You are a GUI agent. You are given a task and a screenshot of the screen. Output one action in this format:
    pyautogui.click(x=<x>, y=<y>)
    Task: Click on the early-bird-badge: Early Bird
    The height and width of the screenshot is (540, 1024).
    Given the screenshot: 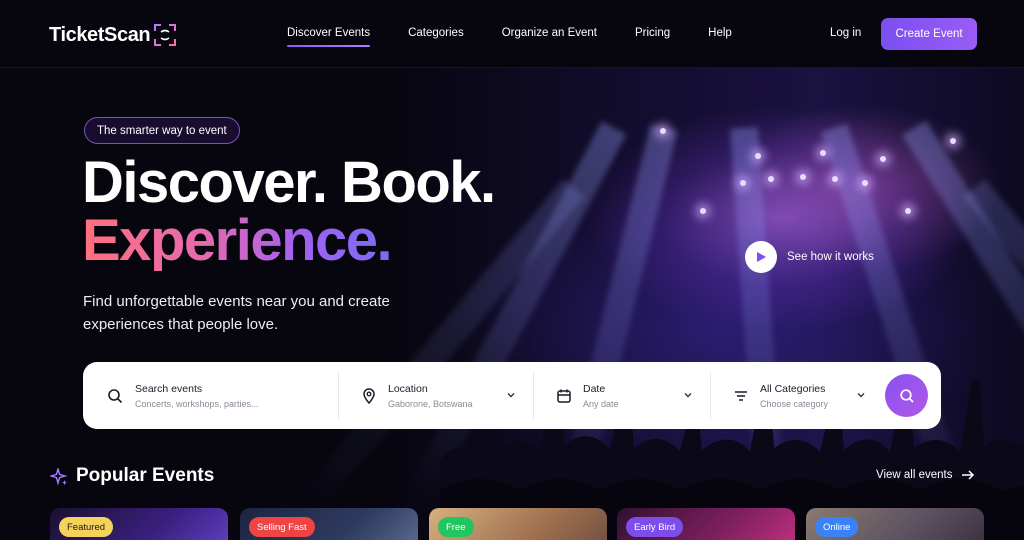 What is the action you would take?
    pyautogui.click(x=655, y=527)
    